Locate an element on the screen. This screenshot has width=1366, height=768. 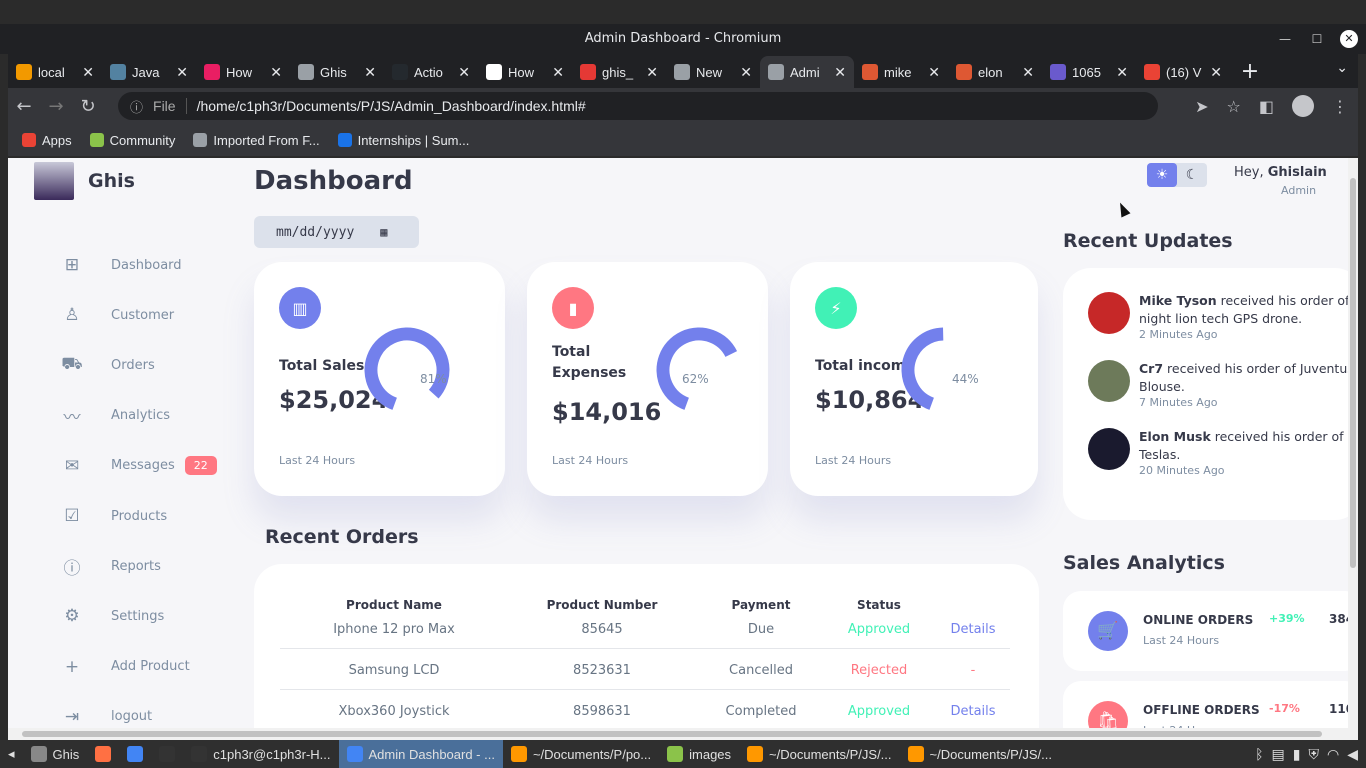
close-icon: ✕ is located at coordinates (1349, 39).